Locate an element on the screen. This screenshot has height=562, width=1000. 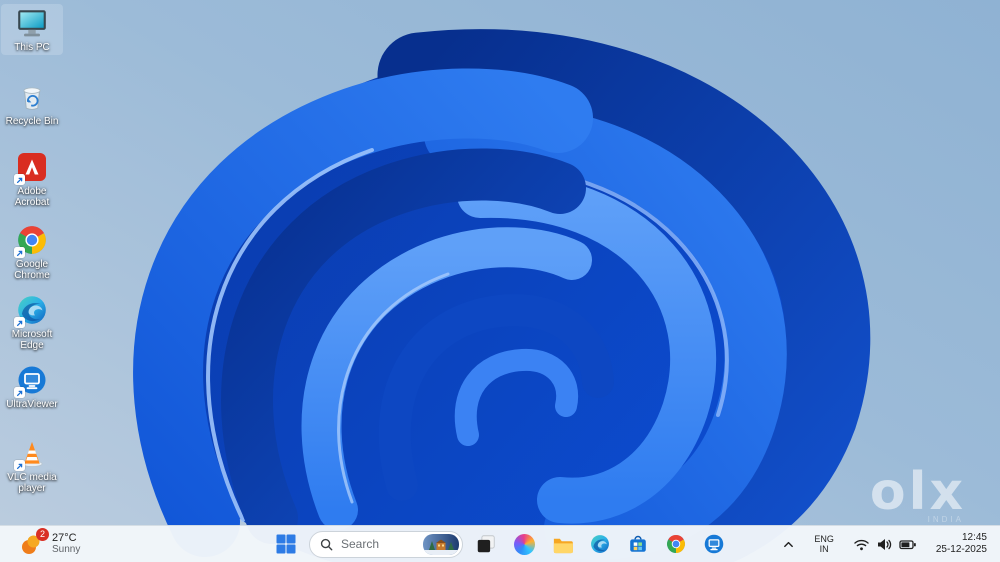
quick-settings-button is located at coordinates (885, 544).